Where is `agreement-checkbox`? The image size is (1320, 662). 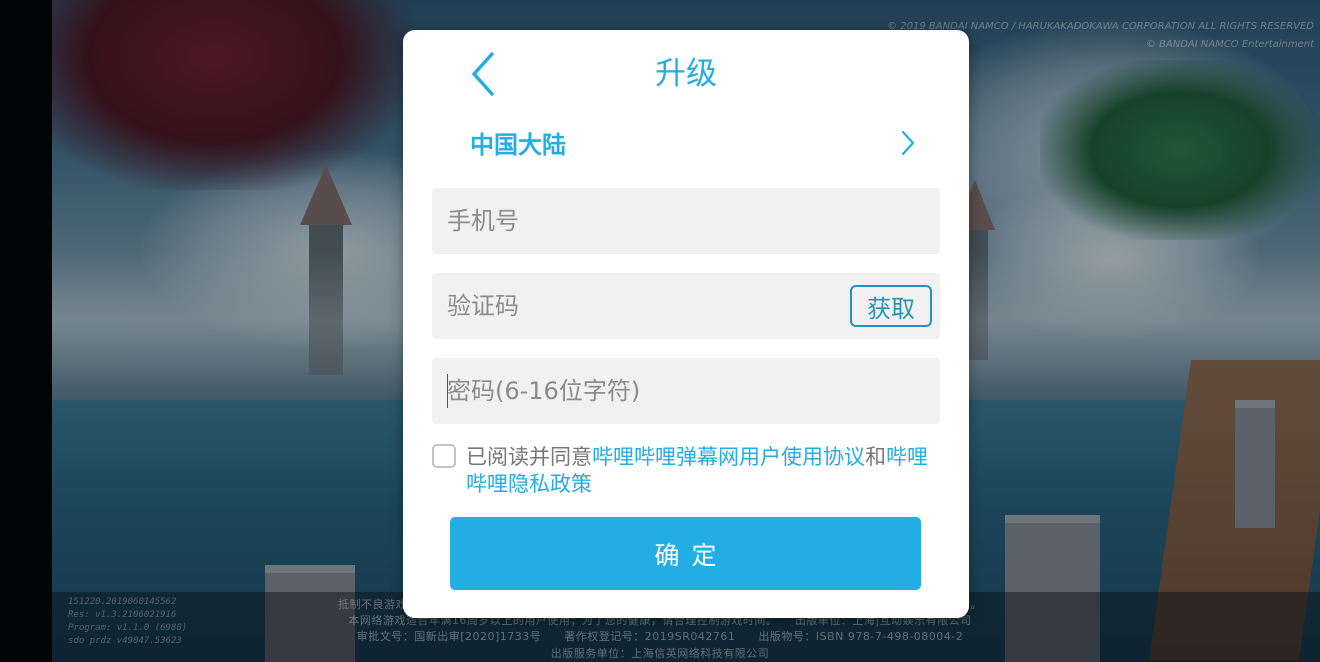
agreement-checkbox is located at coordinates (444, 456).